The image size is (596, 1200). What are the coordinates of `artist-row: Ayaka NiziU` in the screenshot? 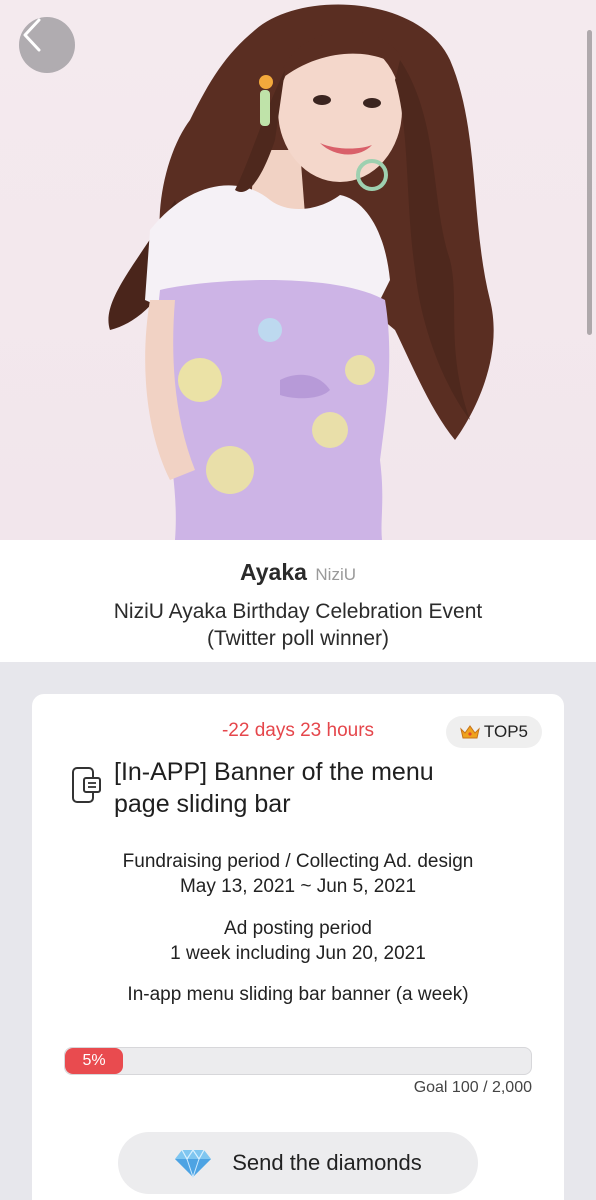 It's located at (298, 572).